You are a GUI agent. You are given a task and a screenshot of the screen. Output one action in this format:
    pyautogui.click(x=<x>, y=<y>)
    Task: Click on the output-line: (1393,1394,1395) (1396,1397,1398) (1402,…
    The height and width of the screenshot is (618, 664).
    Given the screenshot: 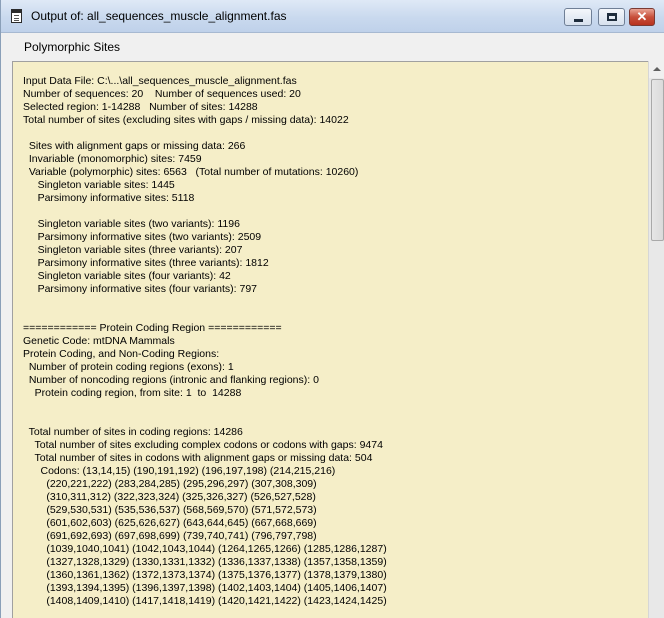 What is the action you would take?
    pyautogui.click(x=205, y=588)
    